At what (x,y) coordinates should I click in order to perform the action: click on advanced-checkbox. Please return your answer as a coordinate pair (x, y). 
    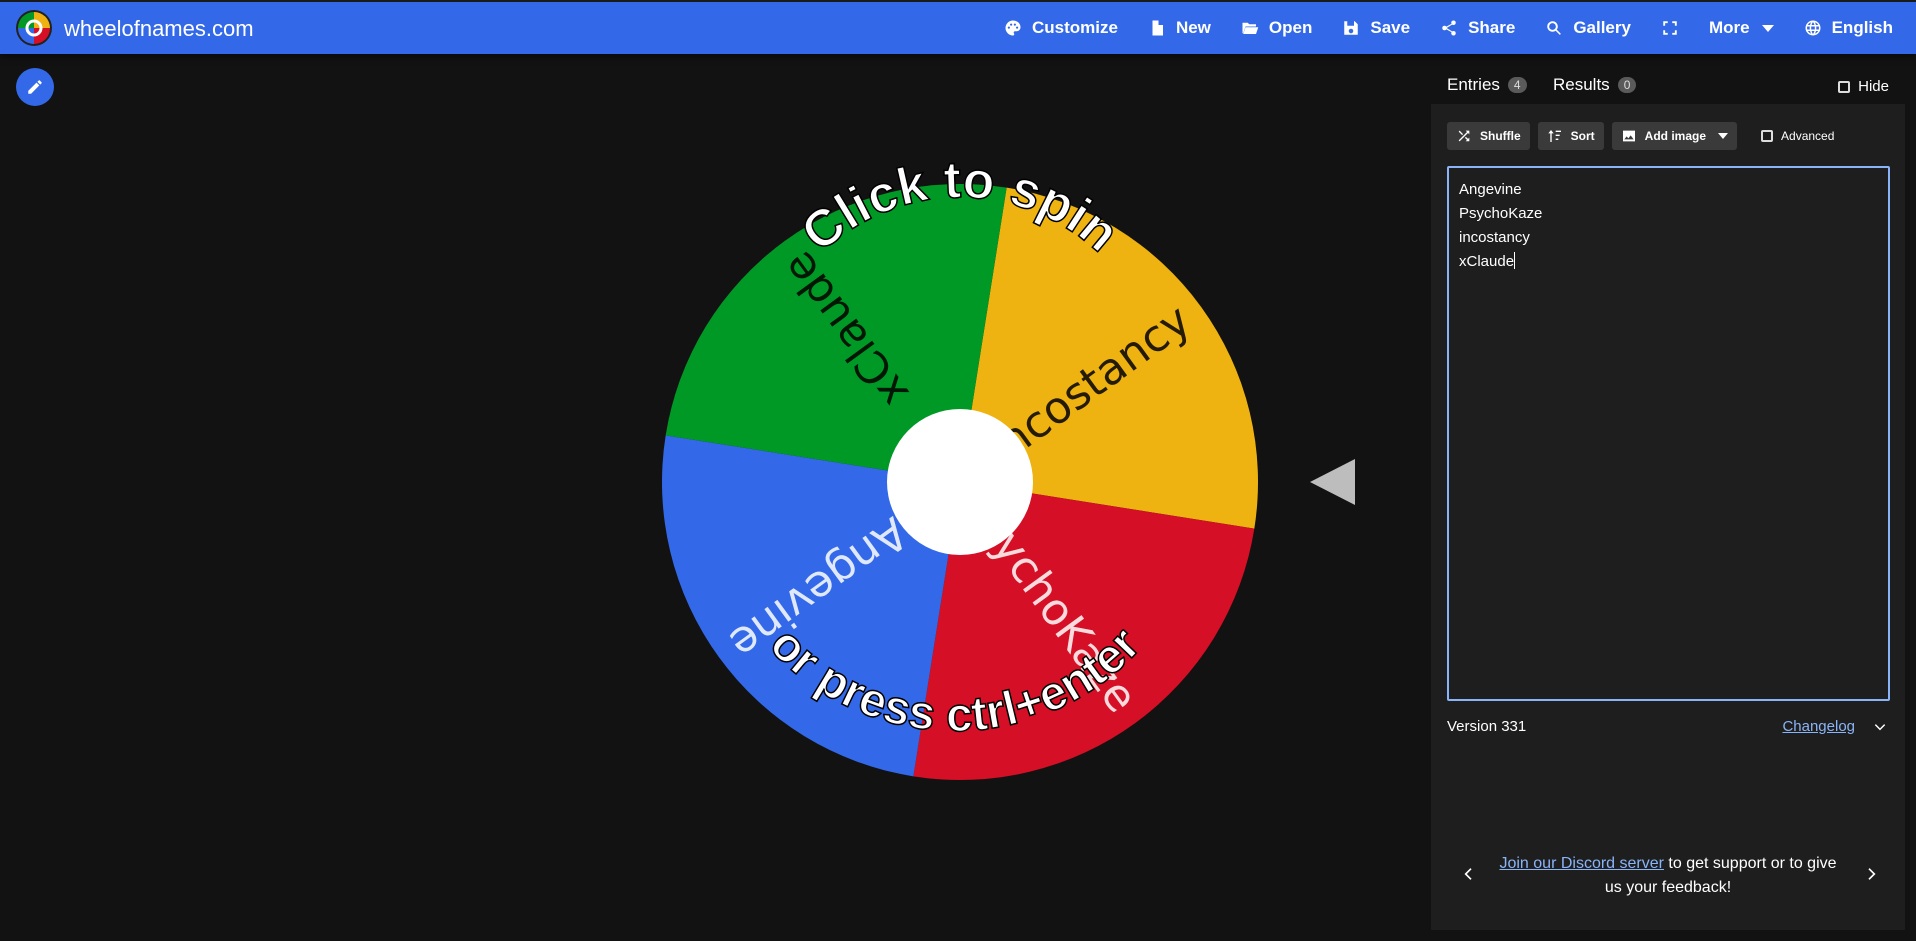
    Looking at the image, I should click on (1767, 136).